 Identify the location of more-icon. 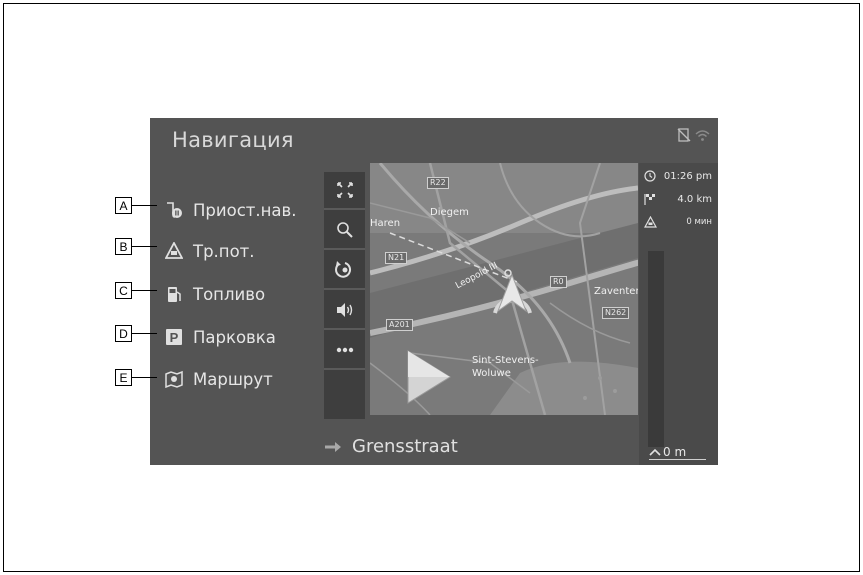
(344, 350).